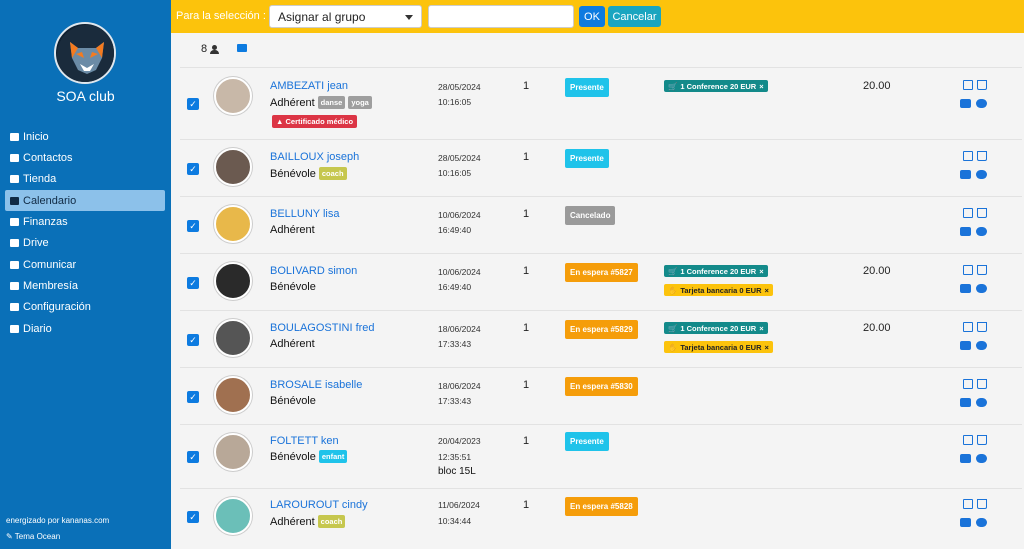 This screenshot has width=1024, height=549. Describe the element at coordinates (455, 173) in the screenshot. I see `registration-time: 10:16:05` at that location.